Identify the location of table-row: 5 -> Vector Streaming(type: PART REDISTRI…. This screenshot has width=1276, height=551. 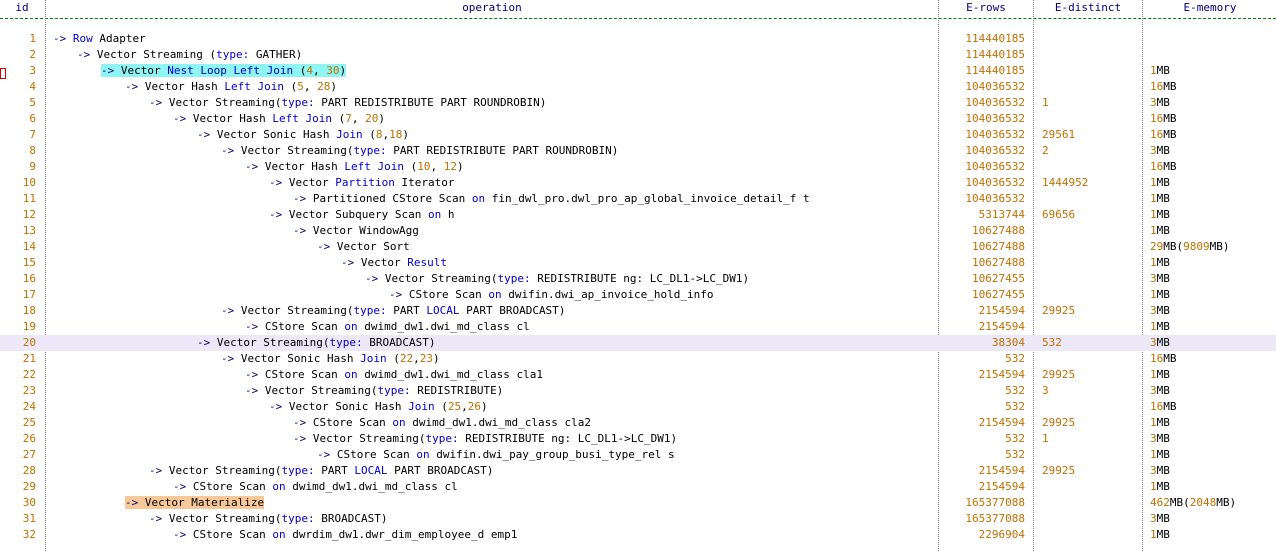
(638, 103).